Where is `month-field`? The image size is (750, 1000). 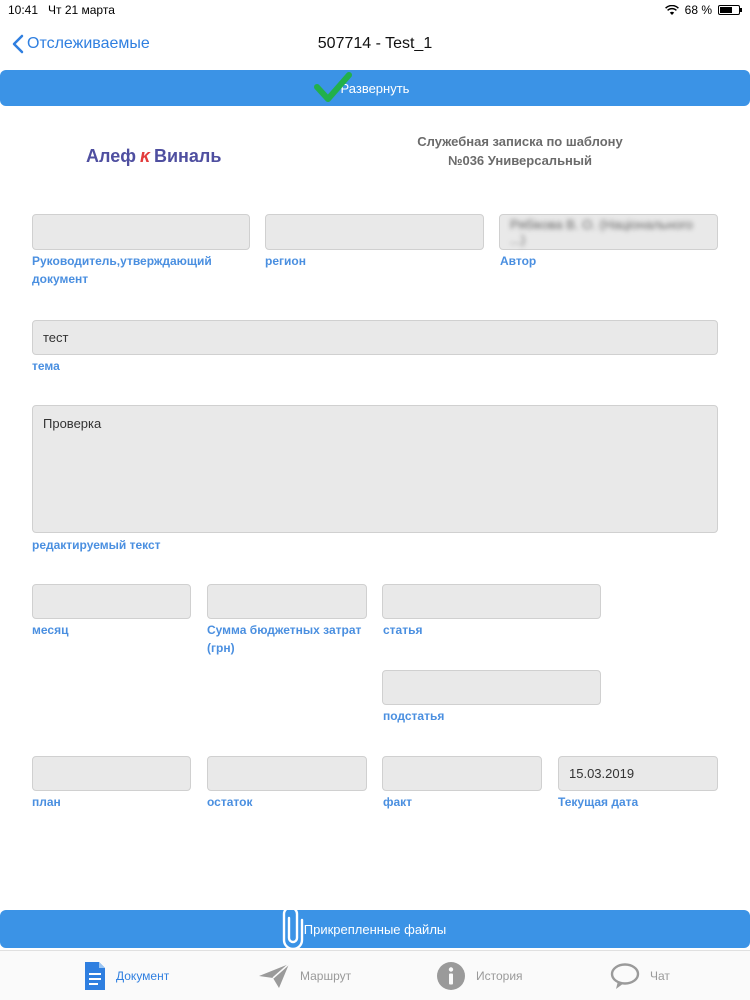 month-field is located at coordinates (111, 601).